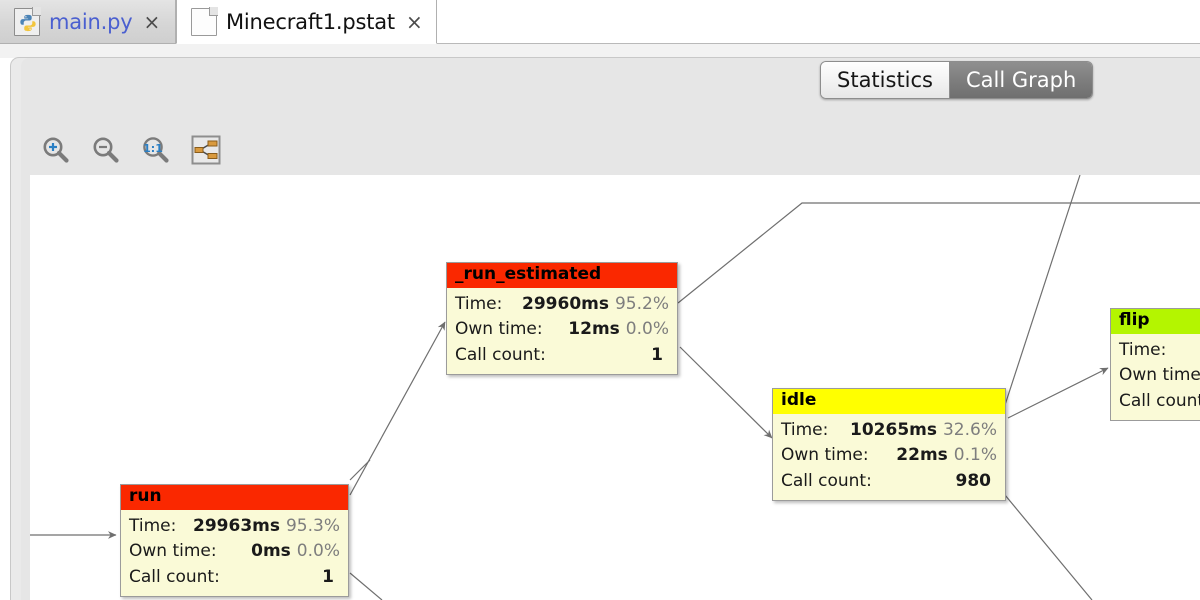 The height and width of the screenshot is (600, 1200). What do you see at coordinates (565, 303) in the screenshot?
I see `time-value: 29960ms` at bounding box center [565, 303].